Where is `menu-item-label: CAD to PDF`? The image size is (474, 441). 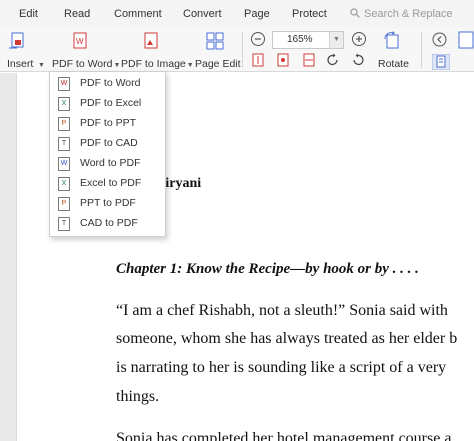 menu-item-label: CAD to PDF is located at coordinates (109, 223).